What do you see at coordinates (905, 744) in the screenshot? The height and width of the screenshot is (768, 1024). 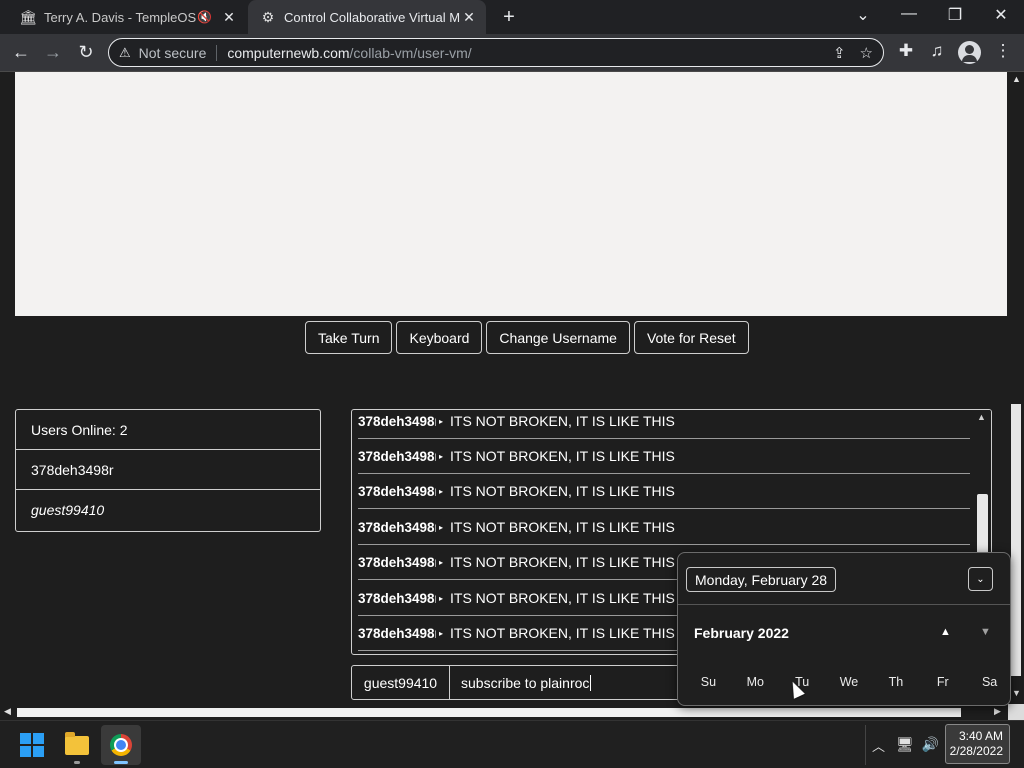 I see `network-icon: 🖥` at bounding box center [905, 744].